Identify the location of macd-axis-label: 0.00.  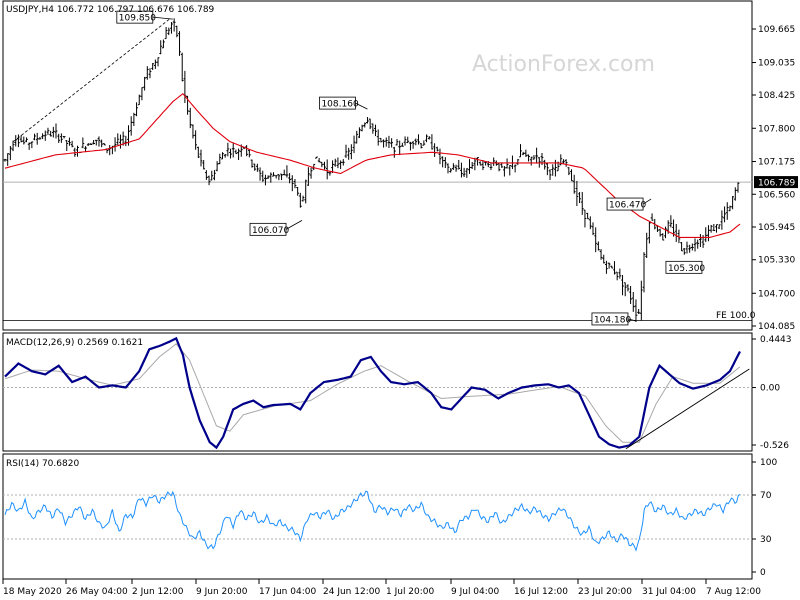
(770, 389).